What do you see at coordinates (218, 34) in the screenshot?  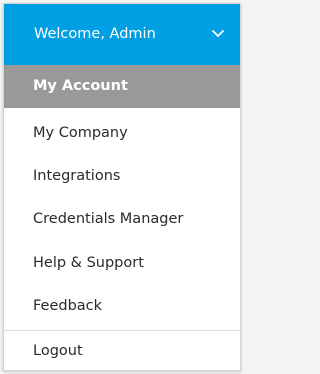 I see `chevron-down-icon` at bounding box center [218, 34].